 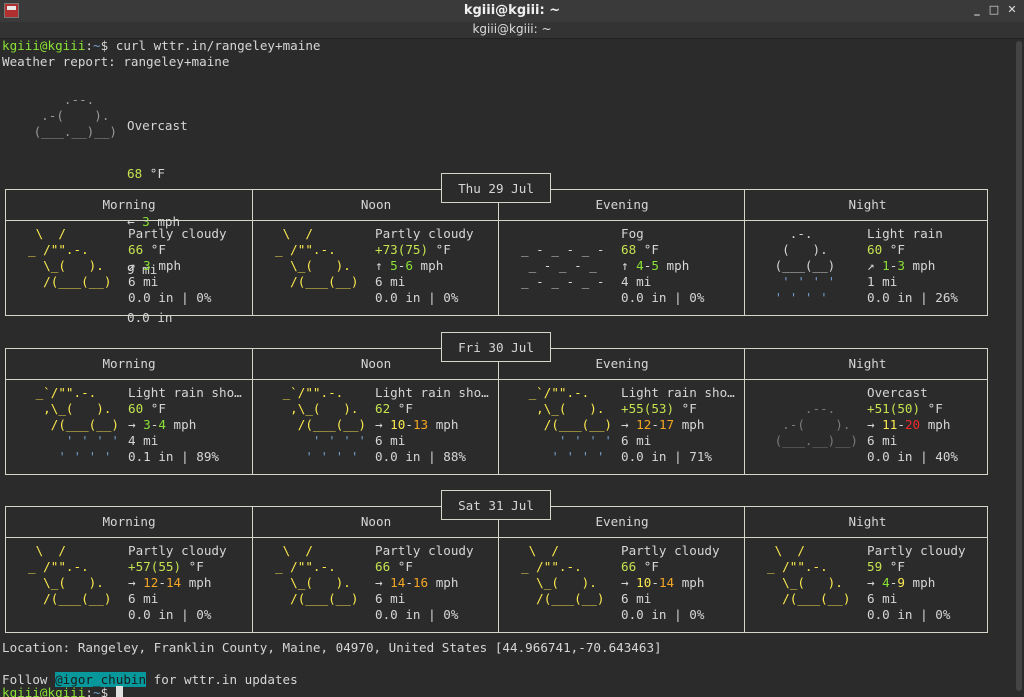 What do you see at coordinates (812, 424) in the screenshot?
I see `weather-icon: .--. .-( ). (___.__)__)` at bounding box center [812, 424].